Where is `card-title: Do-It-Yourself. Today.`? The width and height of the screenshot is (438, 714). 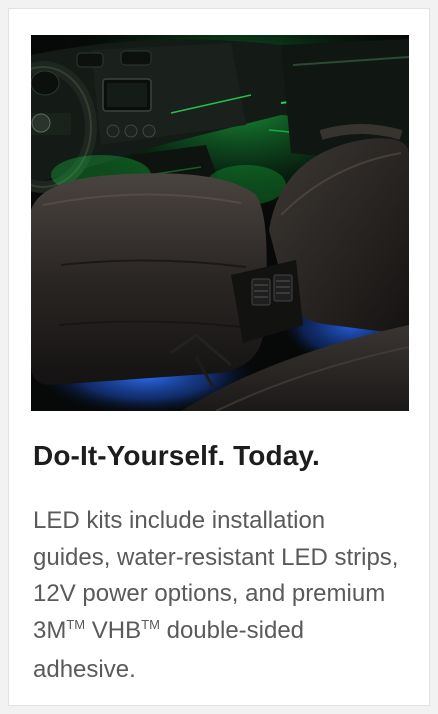
card-title: Do-It-Yourself. Today. is located at coordinates (176, 455).